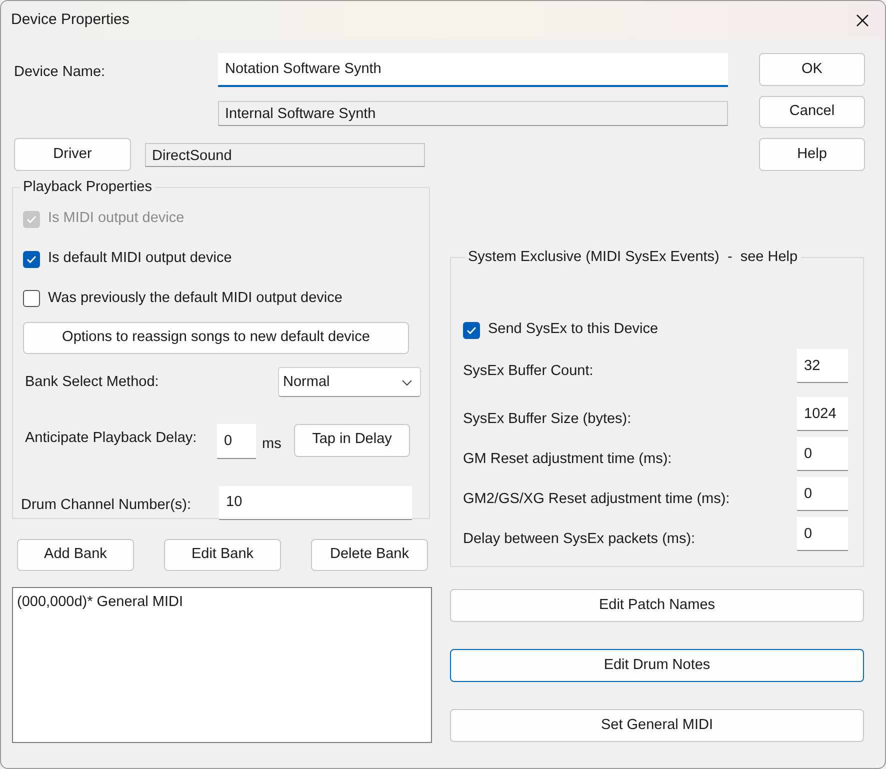  I want to click on chevron-down-icon, so click(407, 383).